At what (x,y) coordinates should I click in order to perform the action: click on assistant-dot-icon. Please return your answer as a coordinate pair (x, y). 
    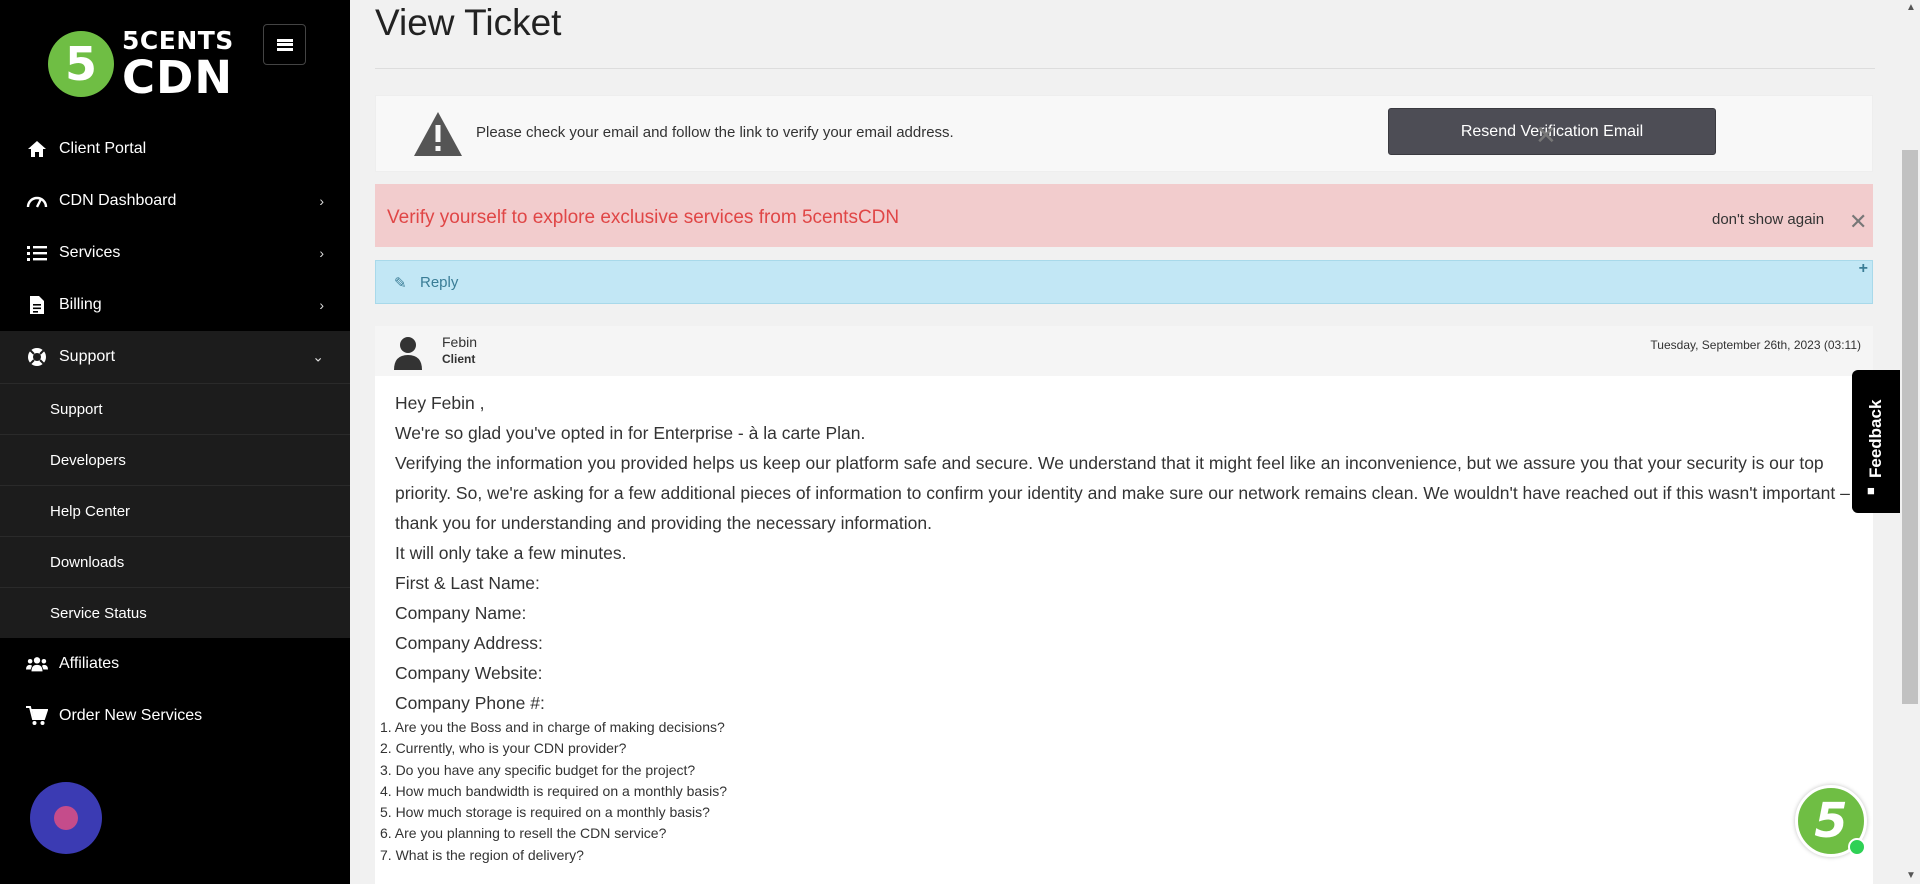
    Looking at the image, I should click on (66, 818).